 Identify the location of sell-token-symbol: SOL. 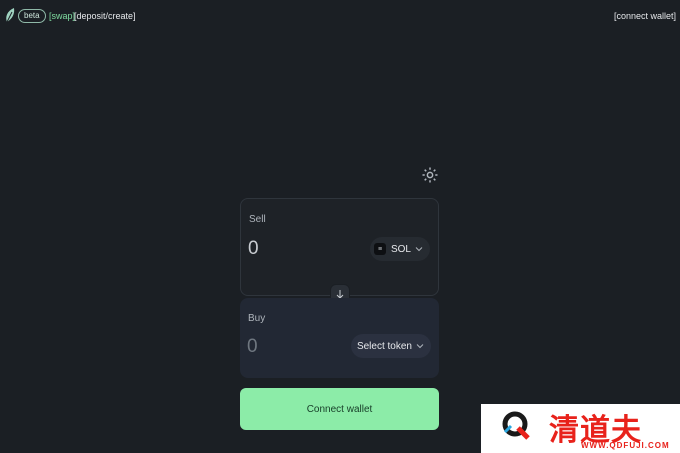
(400, 249).